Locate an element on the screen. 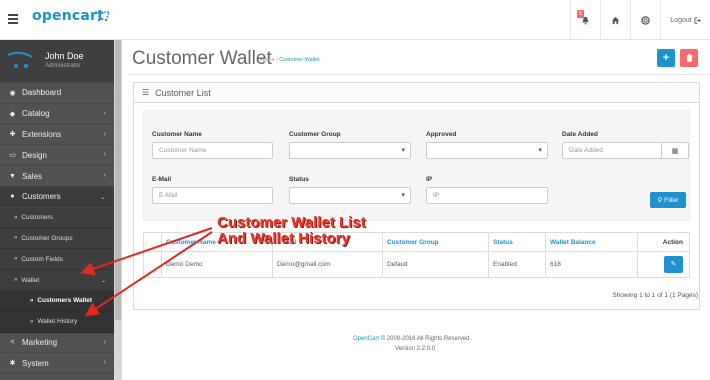 Image resolution: width=710 pixels, height=380 pixels. sidebar-item-label: Customers is located at coordinates (41, 197).